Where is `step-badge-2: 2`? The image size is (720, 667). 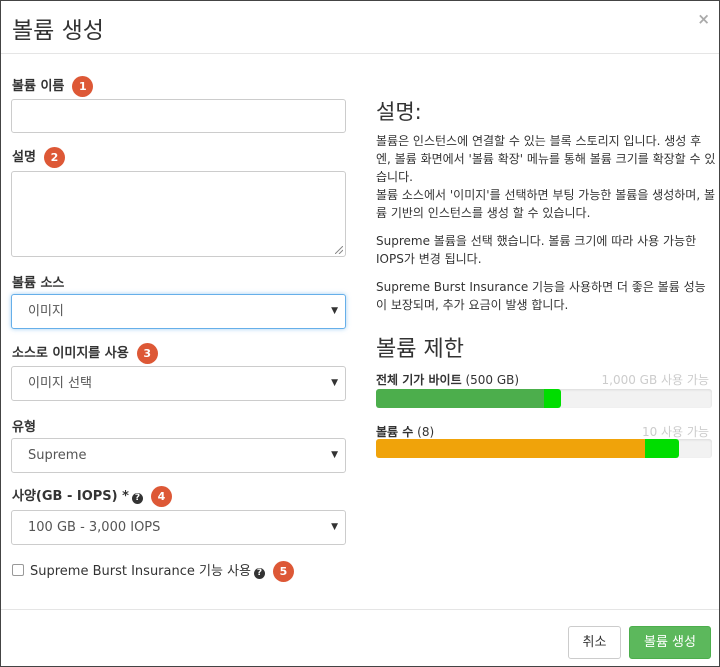
step-badge-2: 2 is located at coordinates (54, 157).